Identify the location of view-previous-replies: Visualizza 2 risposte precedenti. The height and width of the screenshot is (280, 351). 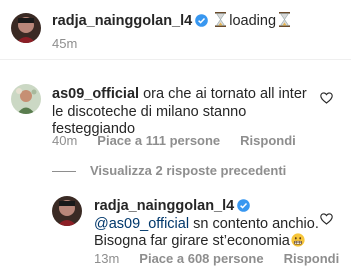
(169, 170).